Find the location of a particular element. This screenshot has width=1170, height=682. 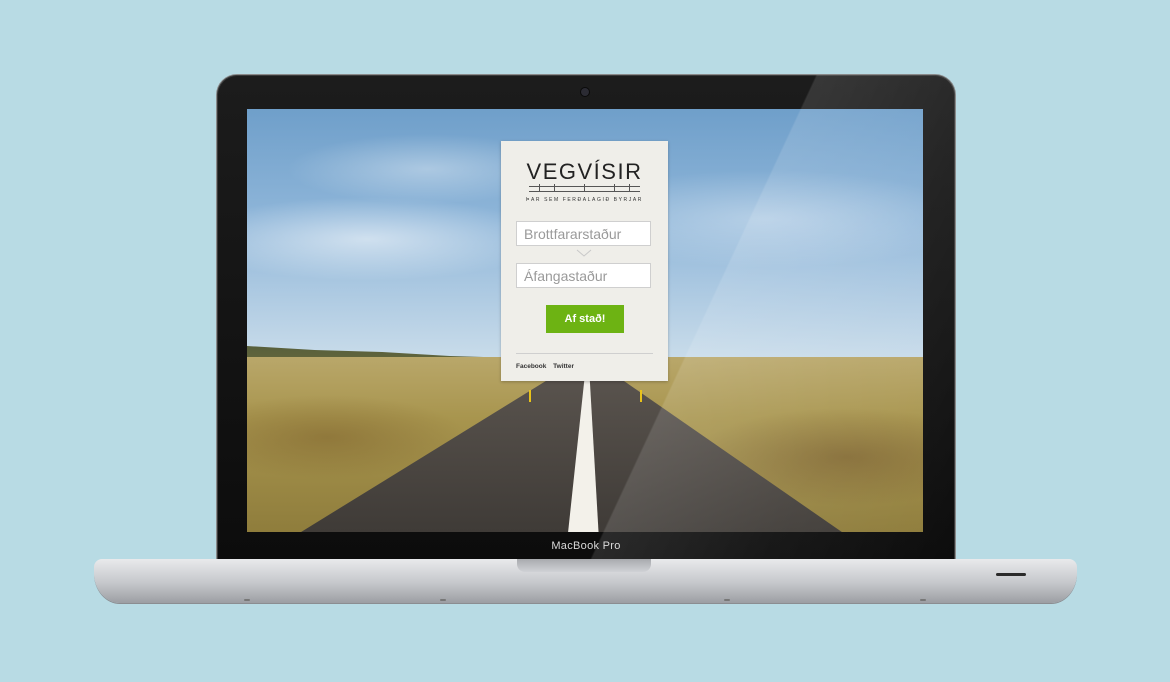

departure-input is located at coordinates (583, 233).